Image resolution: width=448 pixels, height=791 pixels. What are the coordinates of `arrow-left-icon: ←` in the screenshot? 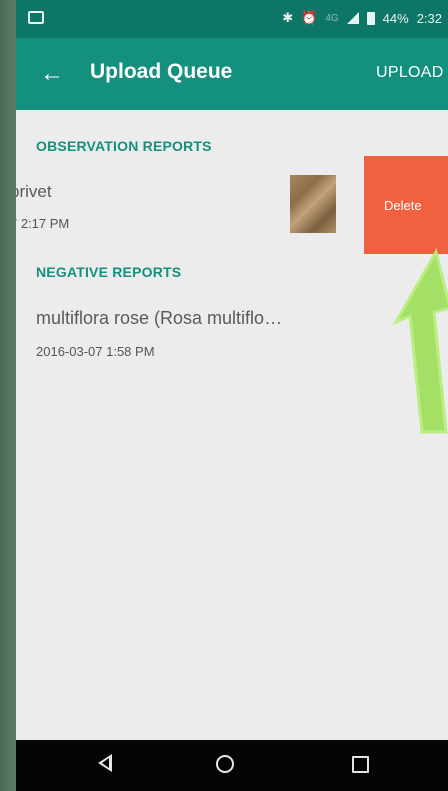 It's located at (52, 74).